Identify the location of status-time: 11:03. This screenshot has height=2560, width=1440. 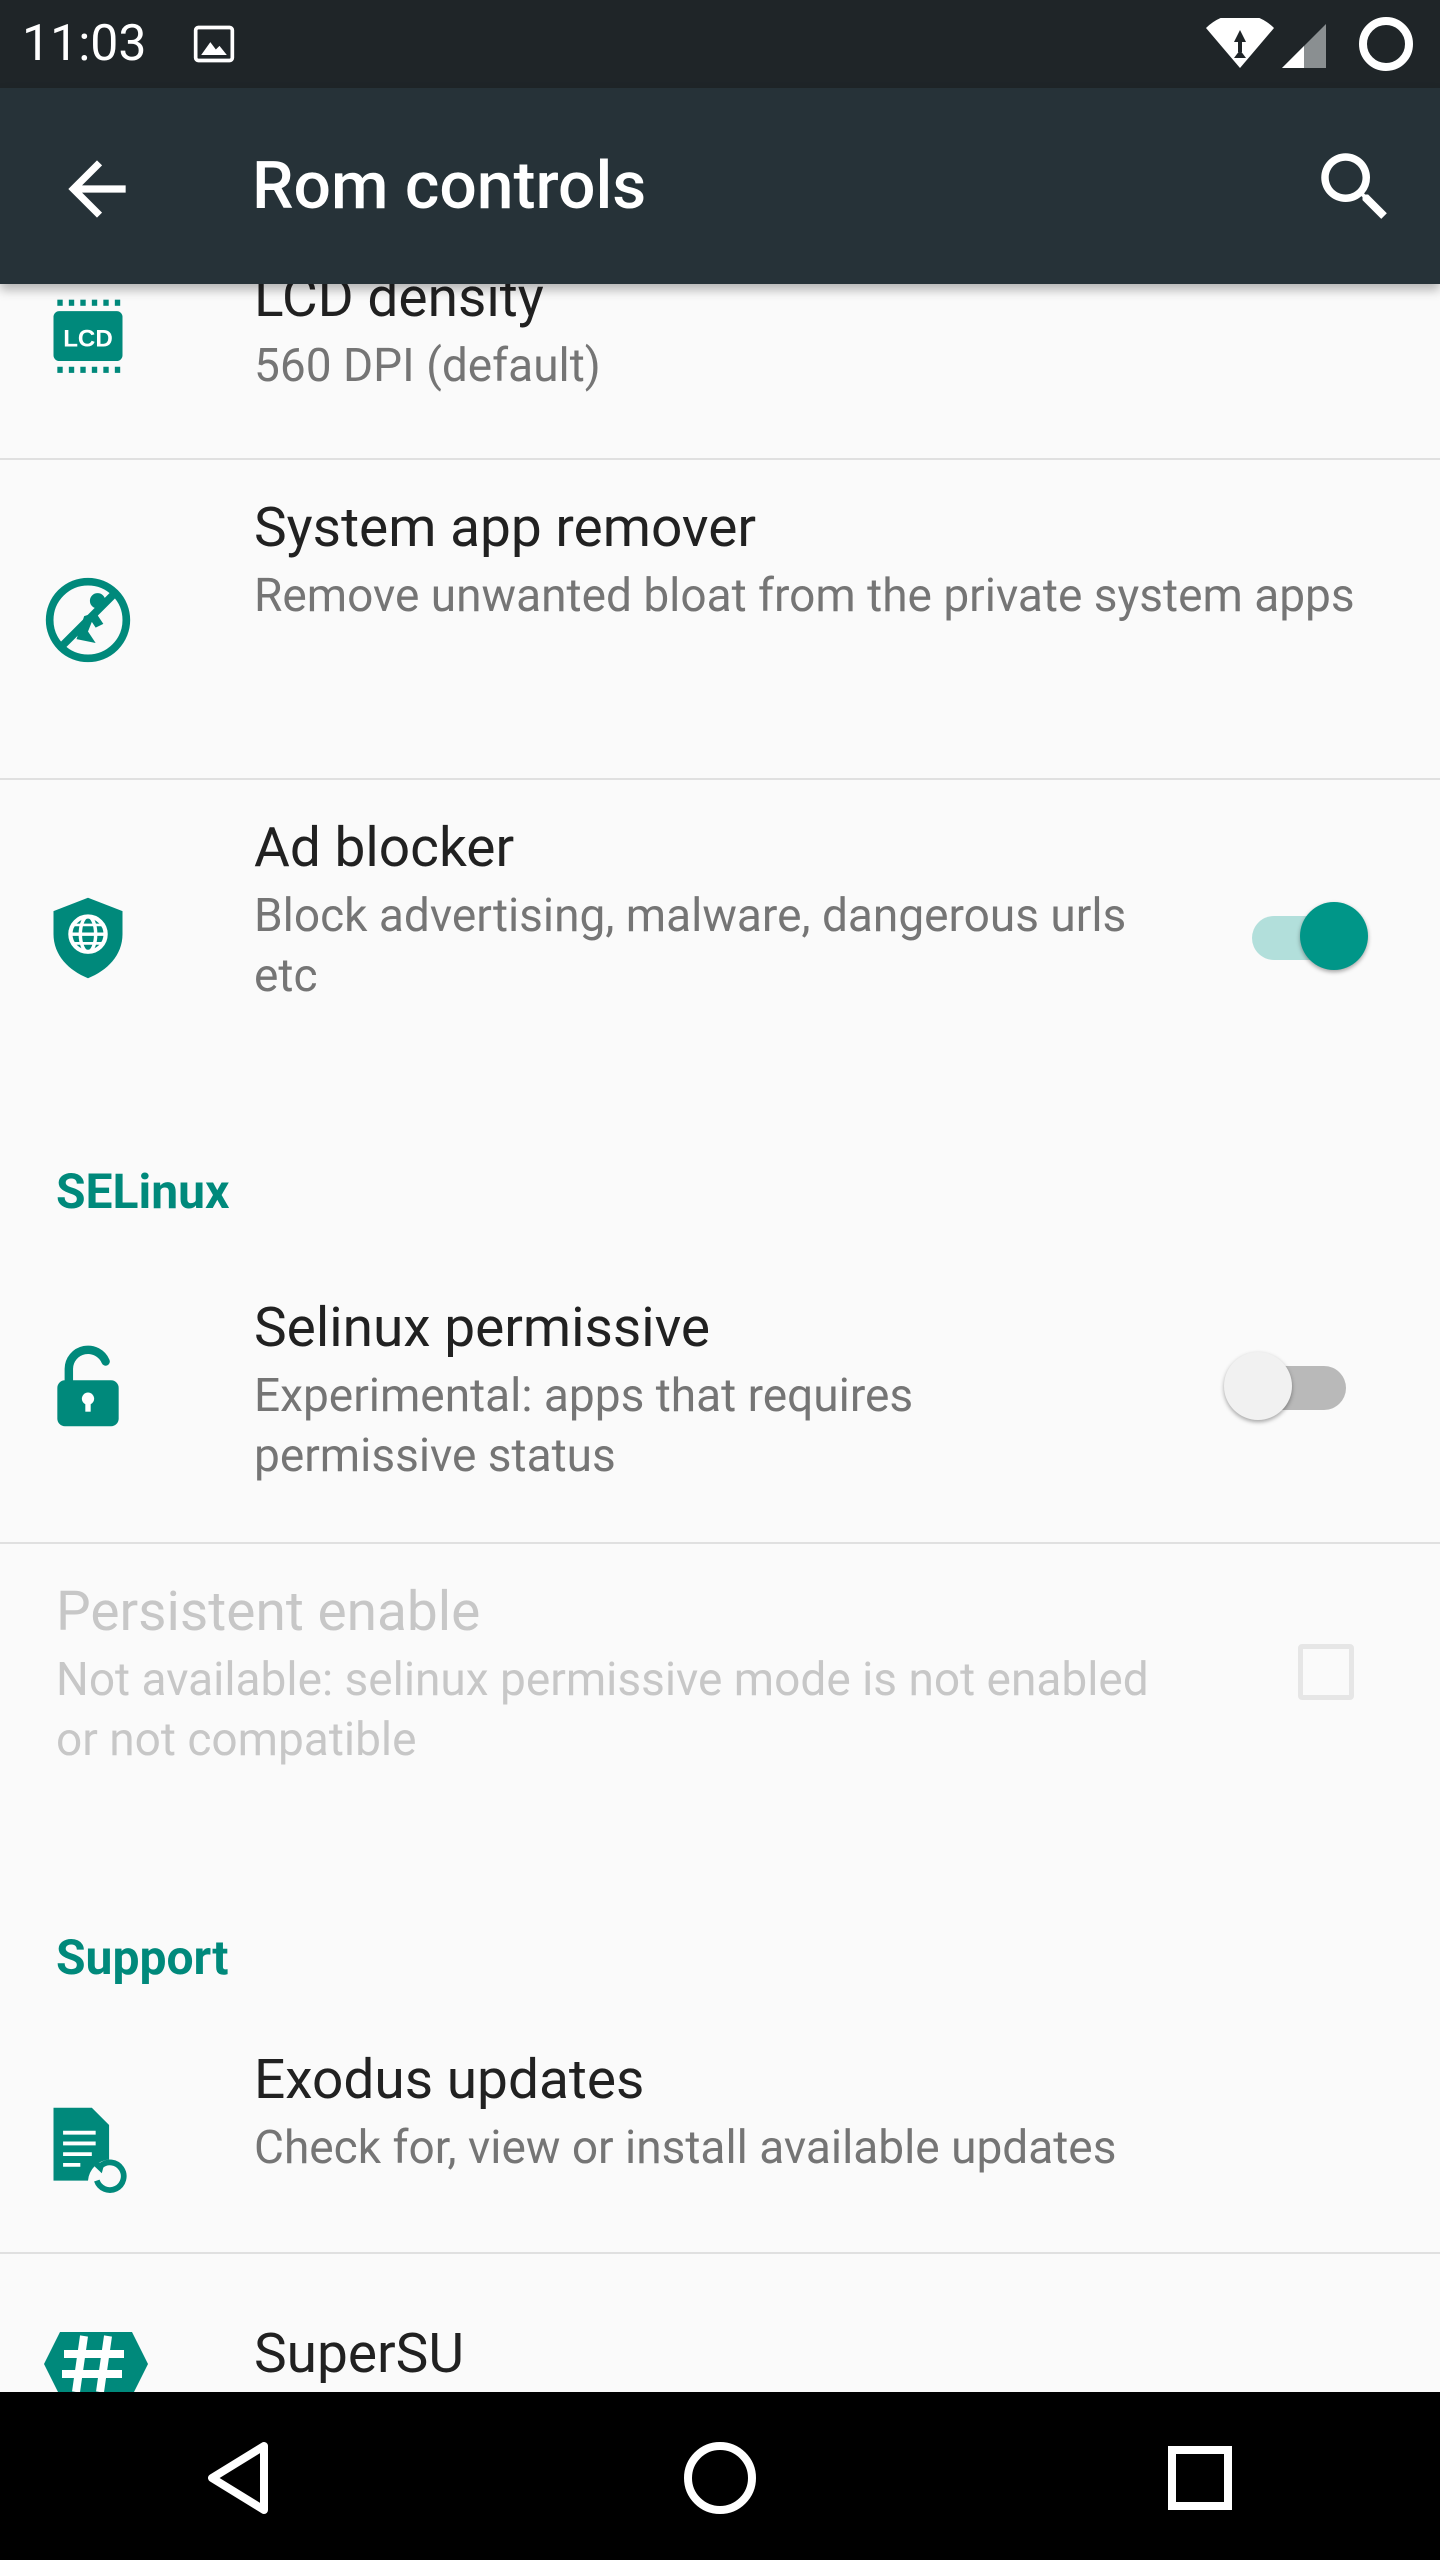
(84, 44).